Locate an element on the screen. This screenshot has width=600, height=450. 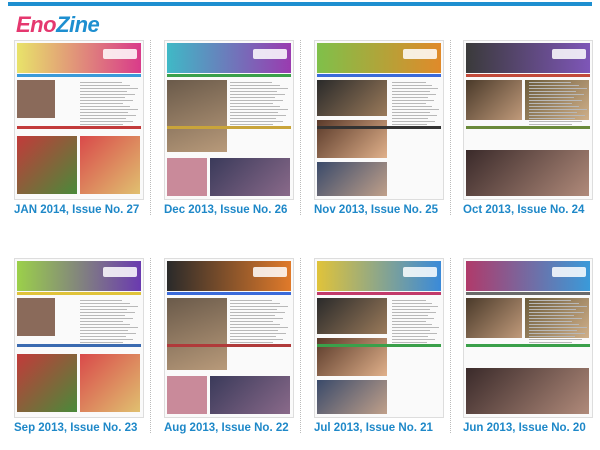
logo-part-2: Zine is located at coordinates (78, 24).